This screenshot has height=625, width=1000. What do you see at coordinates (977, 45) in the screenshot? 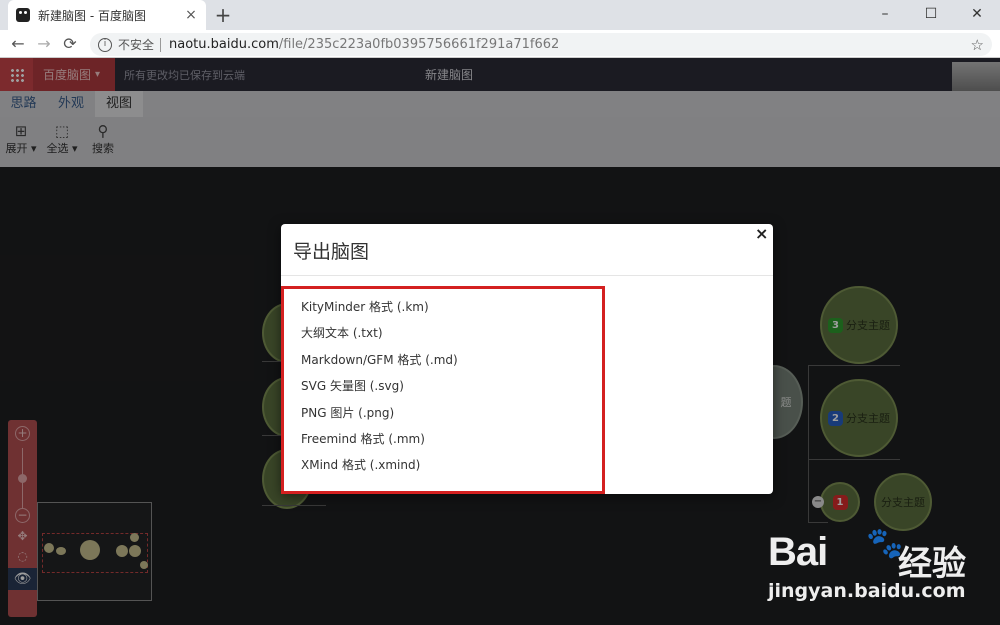
I see `bookmark-star-icon: ☆` at bounding box center [977, 45].